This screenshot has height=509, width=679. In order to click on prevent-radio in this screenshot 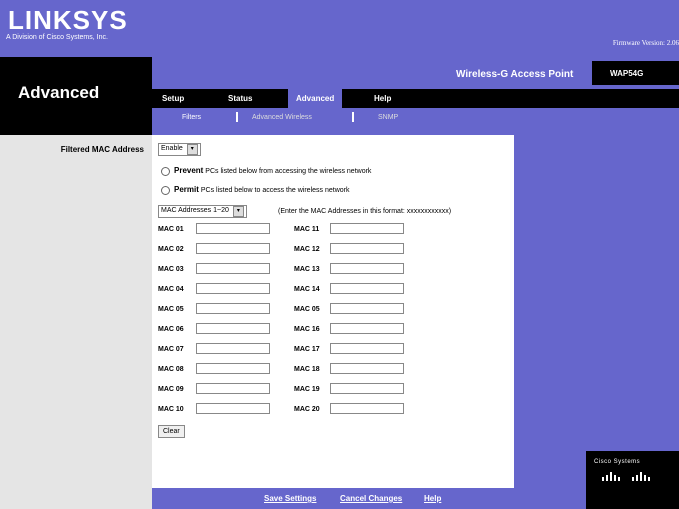, I will do `click(165, 171)`.